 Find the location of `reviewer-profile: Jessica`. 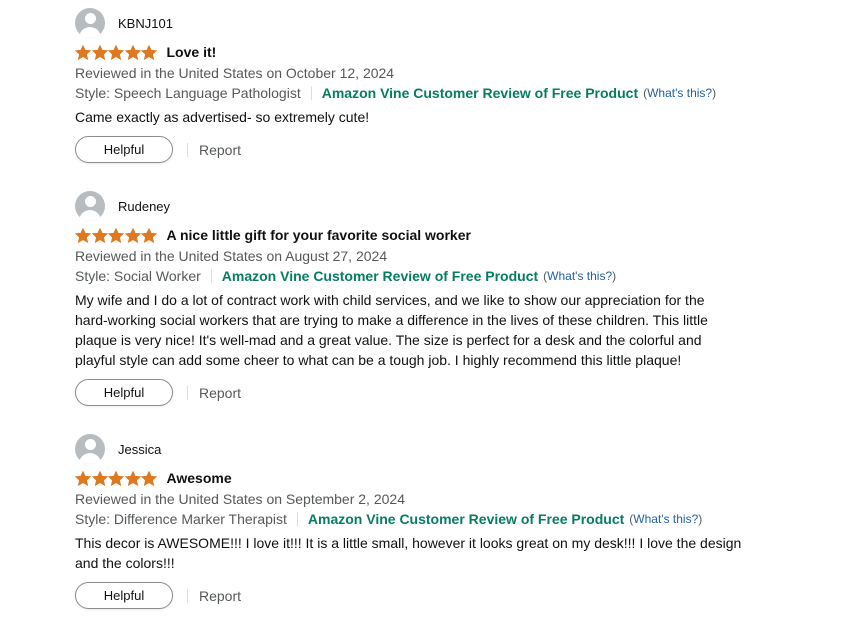

reviewer-profile: Jessica is located at coordinates (425, 449).